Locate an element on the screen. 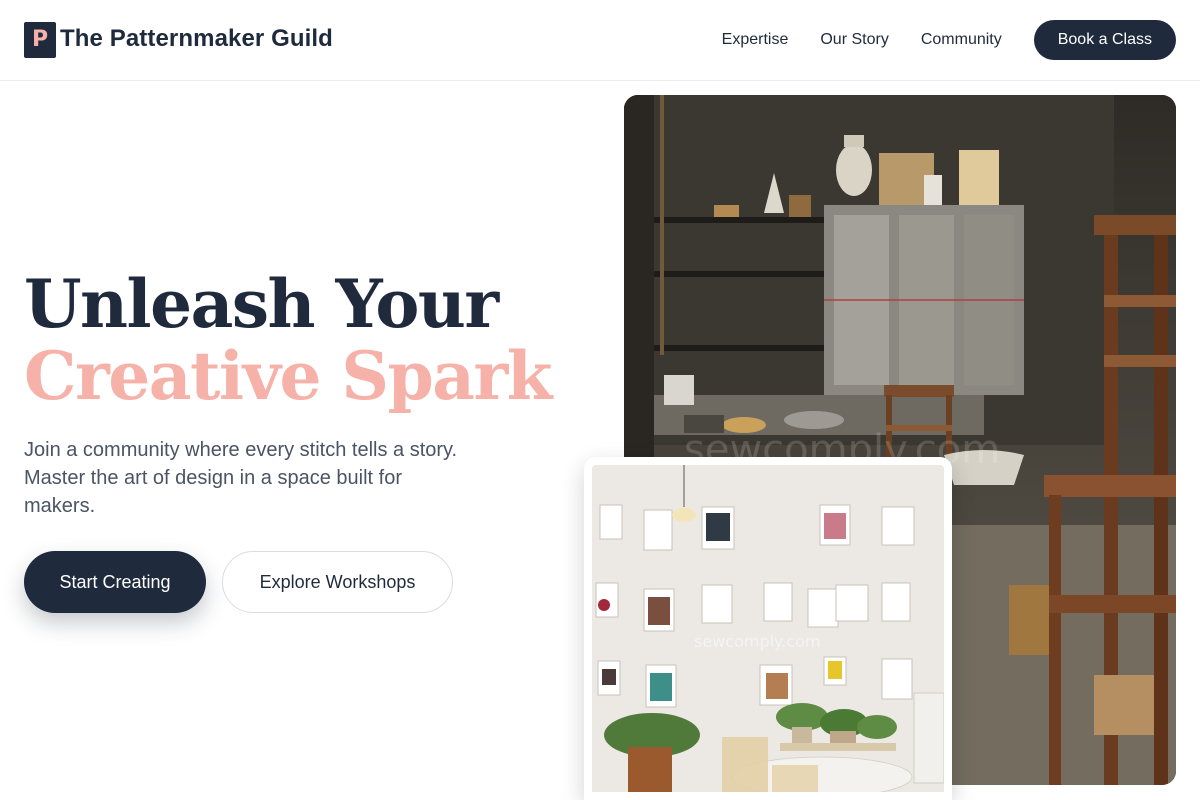 This screenshot has height=800, width=1200. explore-workshops-button: Explore Workshops is located at coordinates (337, 582).